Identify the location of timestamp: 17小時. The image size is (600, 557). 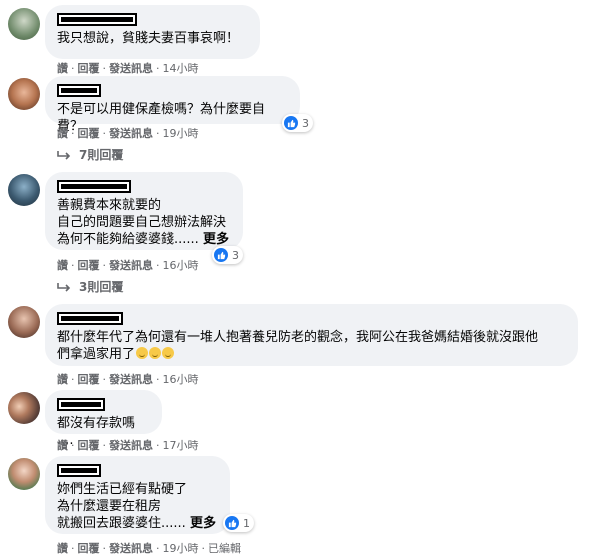
(181, 445).